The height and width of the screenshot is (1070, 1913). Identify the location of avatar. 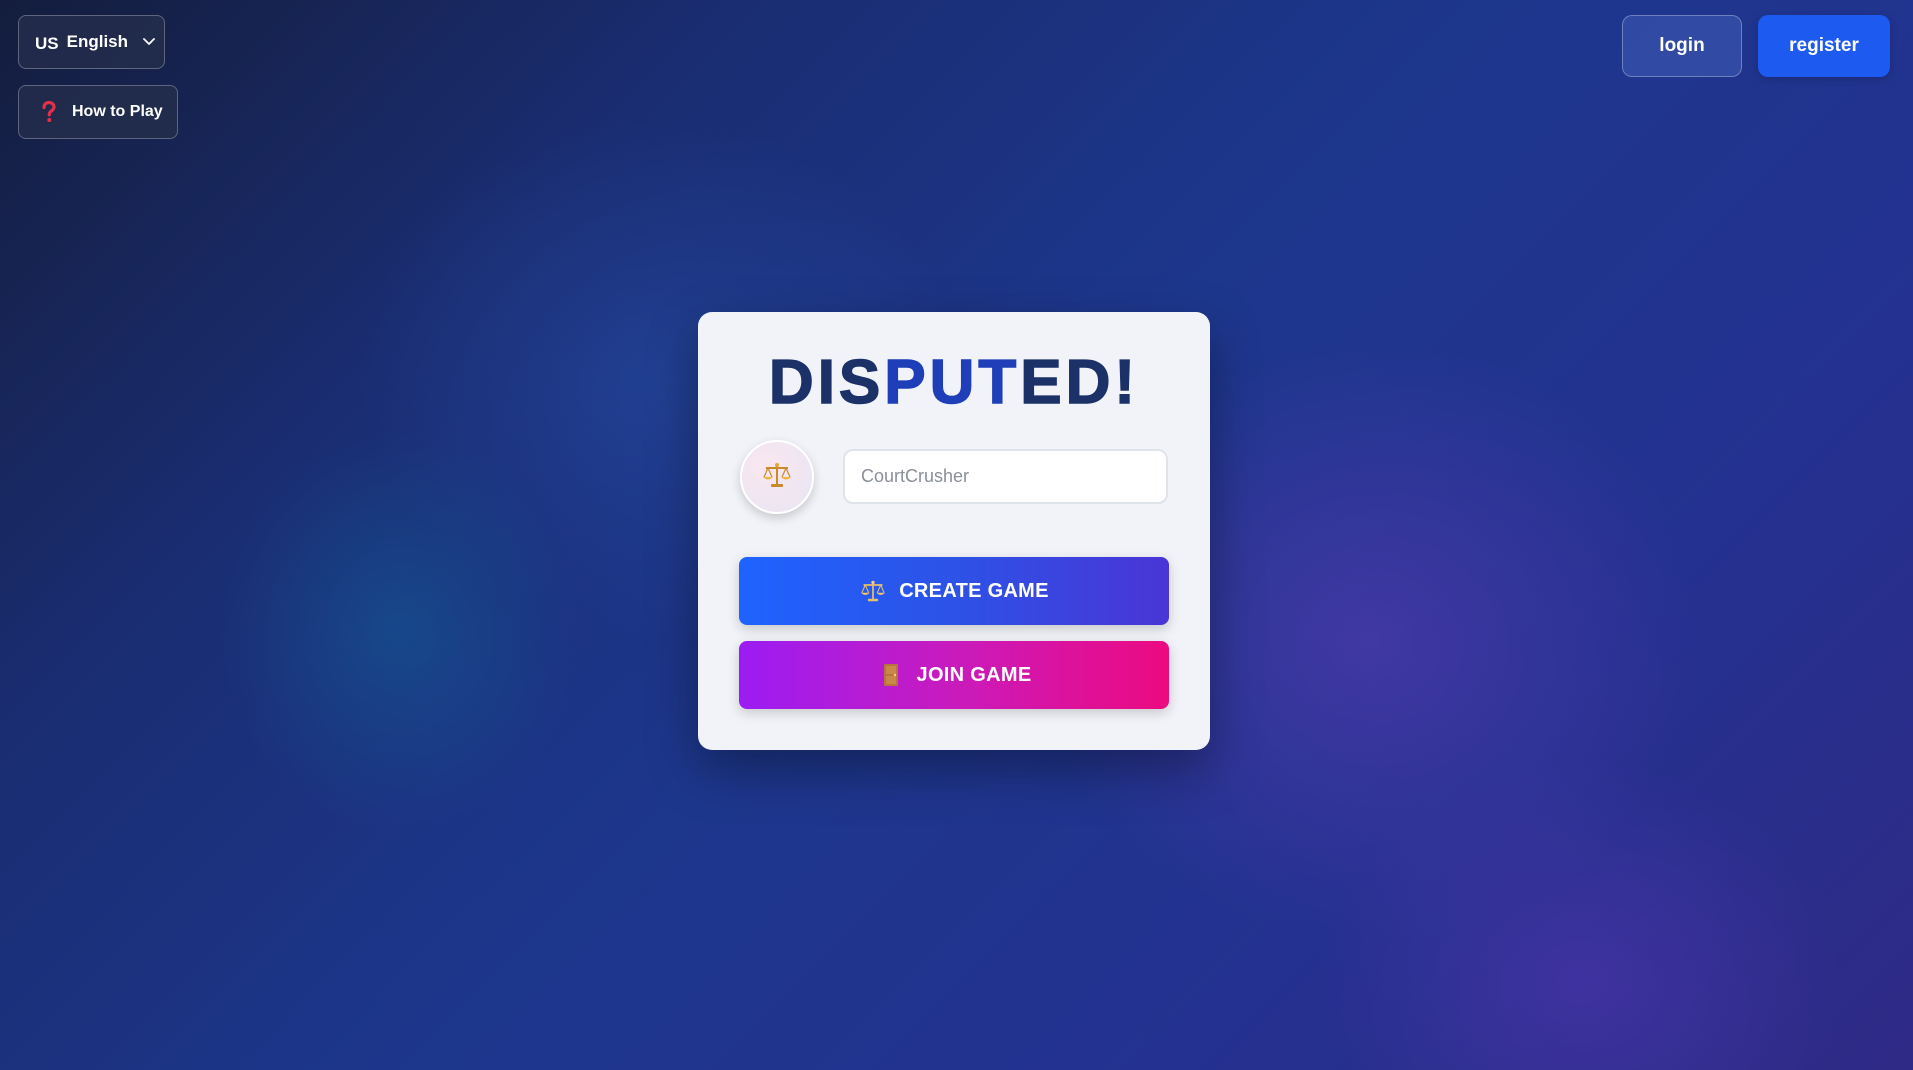
(777, 477).